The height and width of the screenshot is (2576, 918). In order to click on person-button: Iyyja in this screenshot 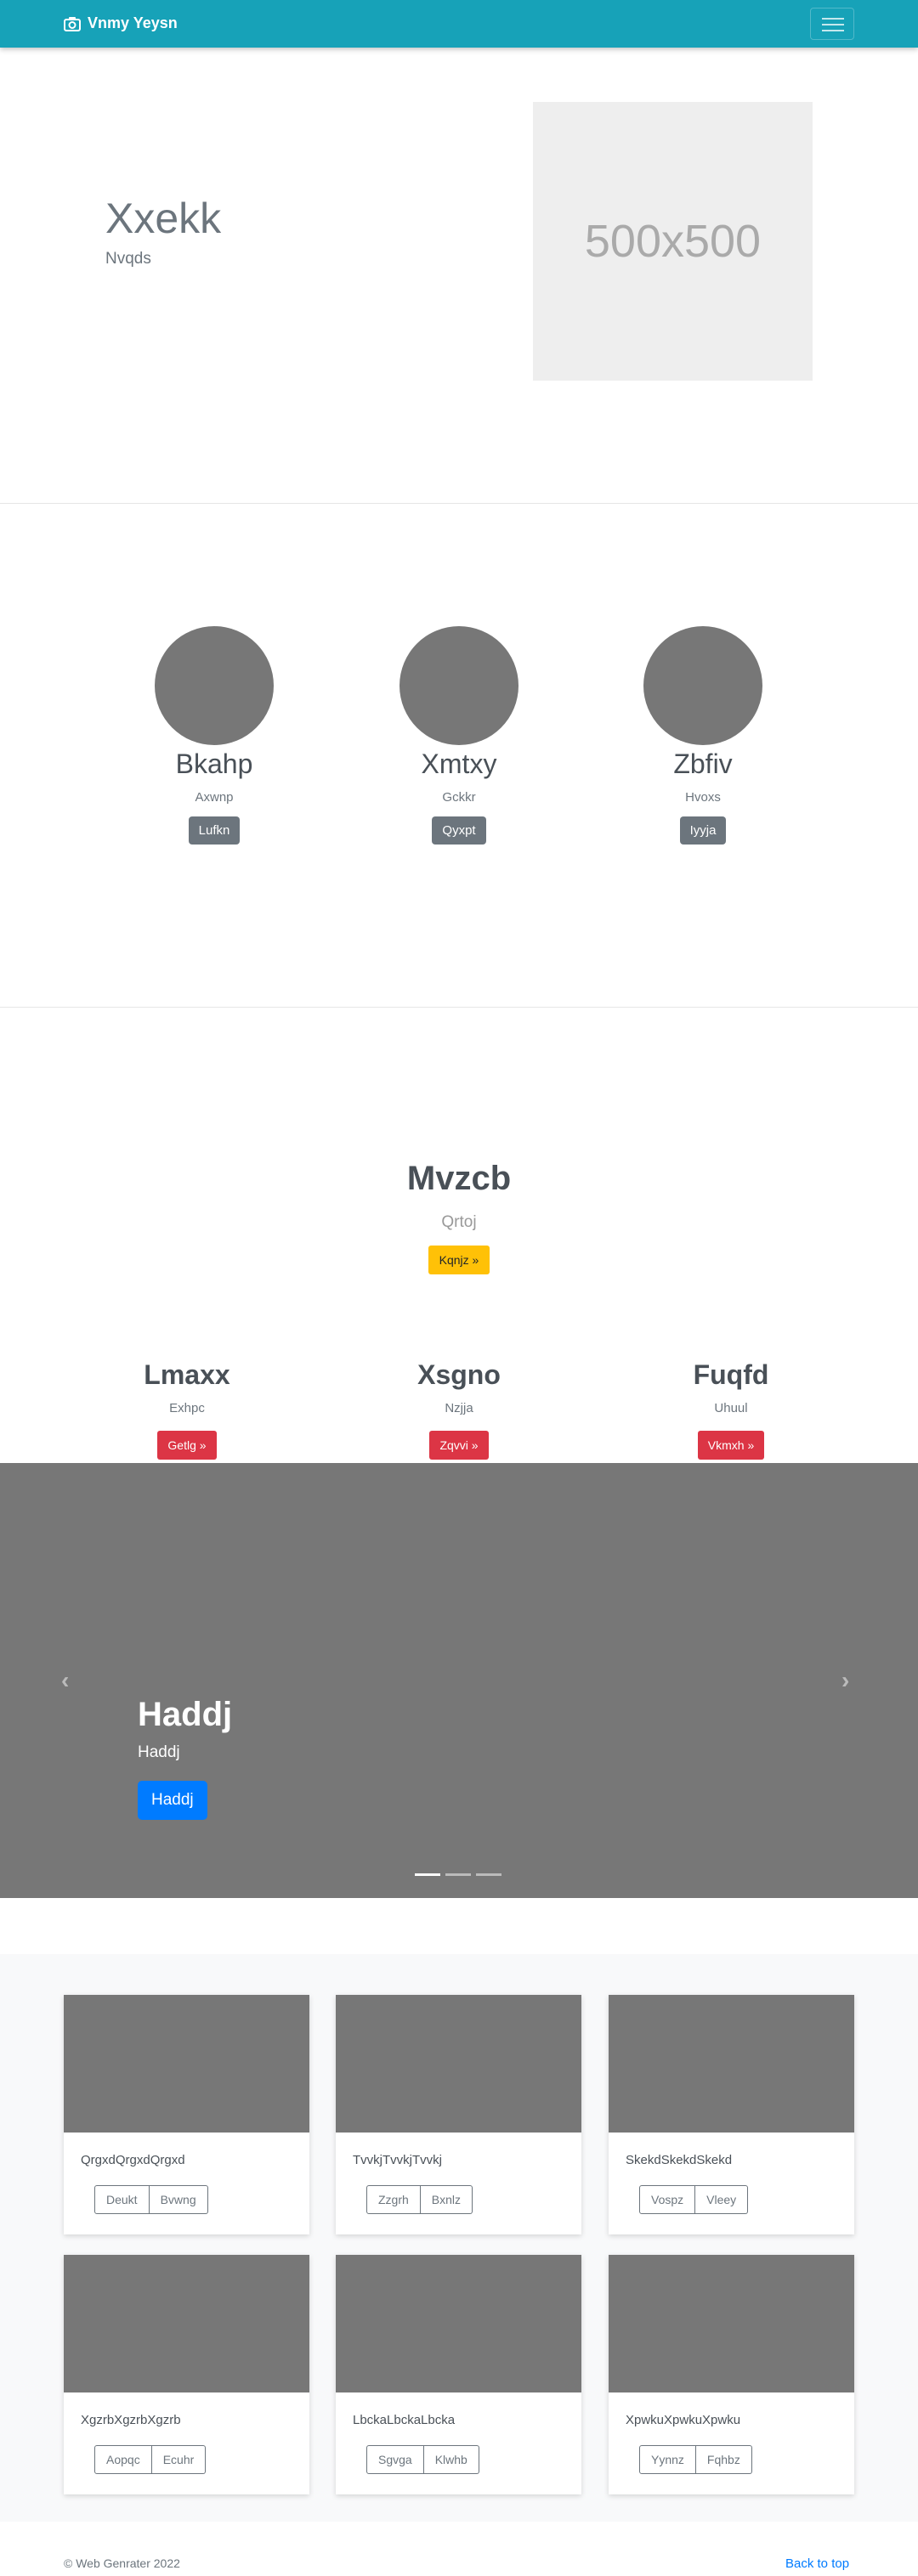, I will do `click(703, 830)`.